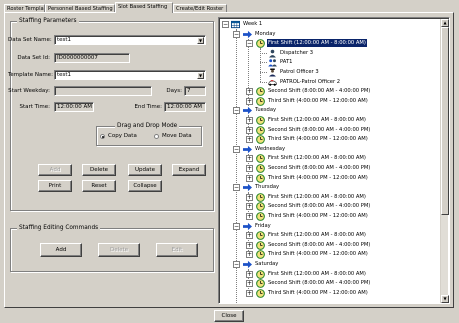  Describe the element at coordinates (48, 21) in the screenshot. I see `staffing-parameters-title: Staffing Parameters` at that location.